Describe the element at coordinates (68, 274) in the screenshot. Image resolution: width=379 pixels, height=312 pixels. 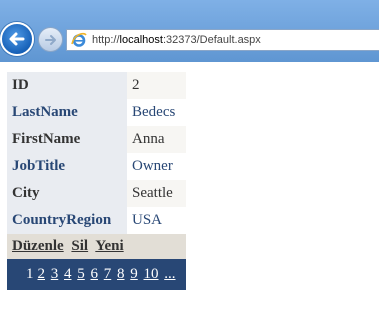
I see `pager-link: 4` at that location.